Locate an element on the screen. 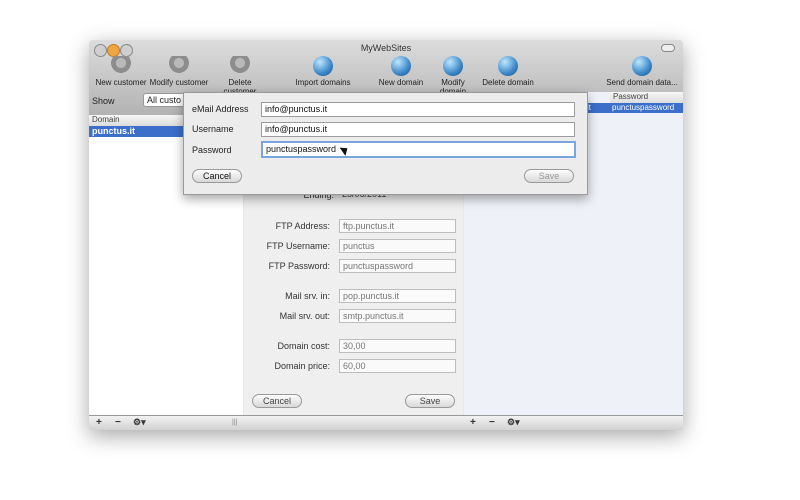 The image size is (800, 500). globe-edit-icon is located at coordinates (453, 66).